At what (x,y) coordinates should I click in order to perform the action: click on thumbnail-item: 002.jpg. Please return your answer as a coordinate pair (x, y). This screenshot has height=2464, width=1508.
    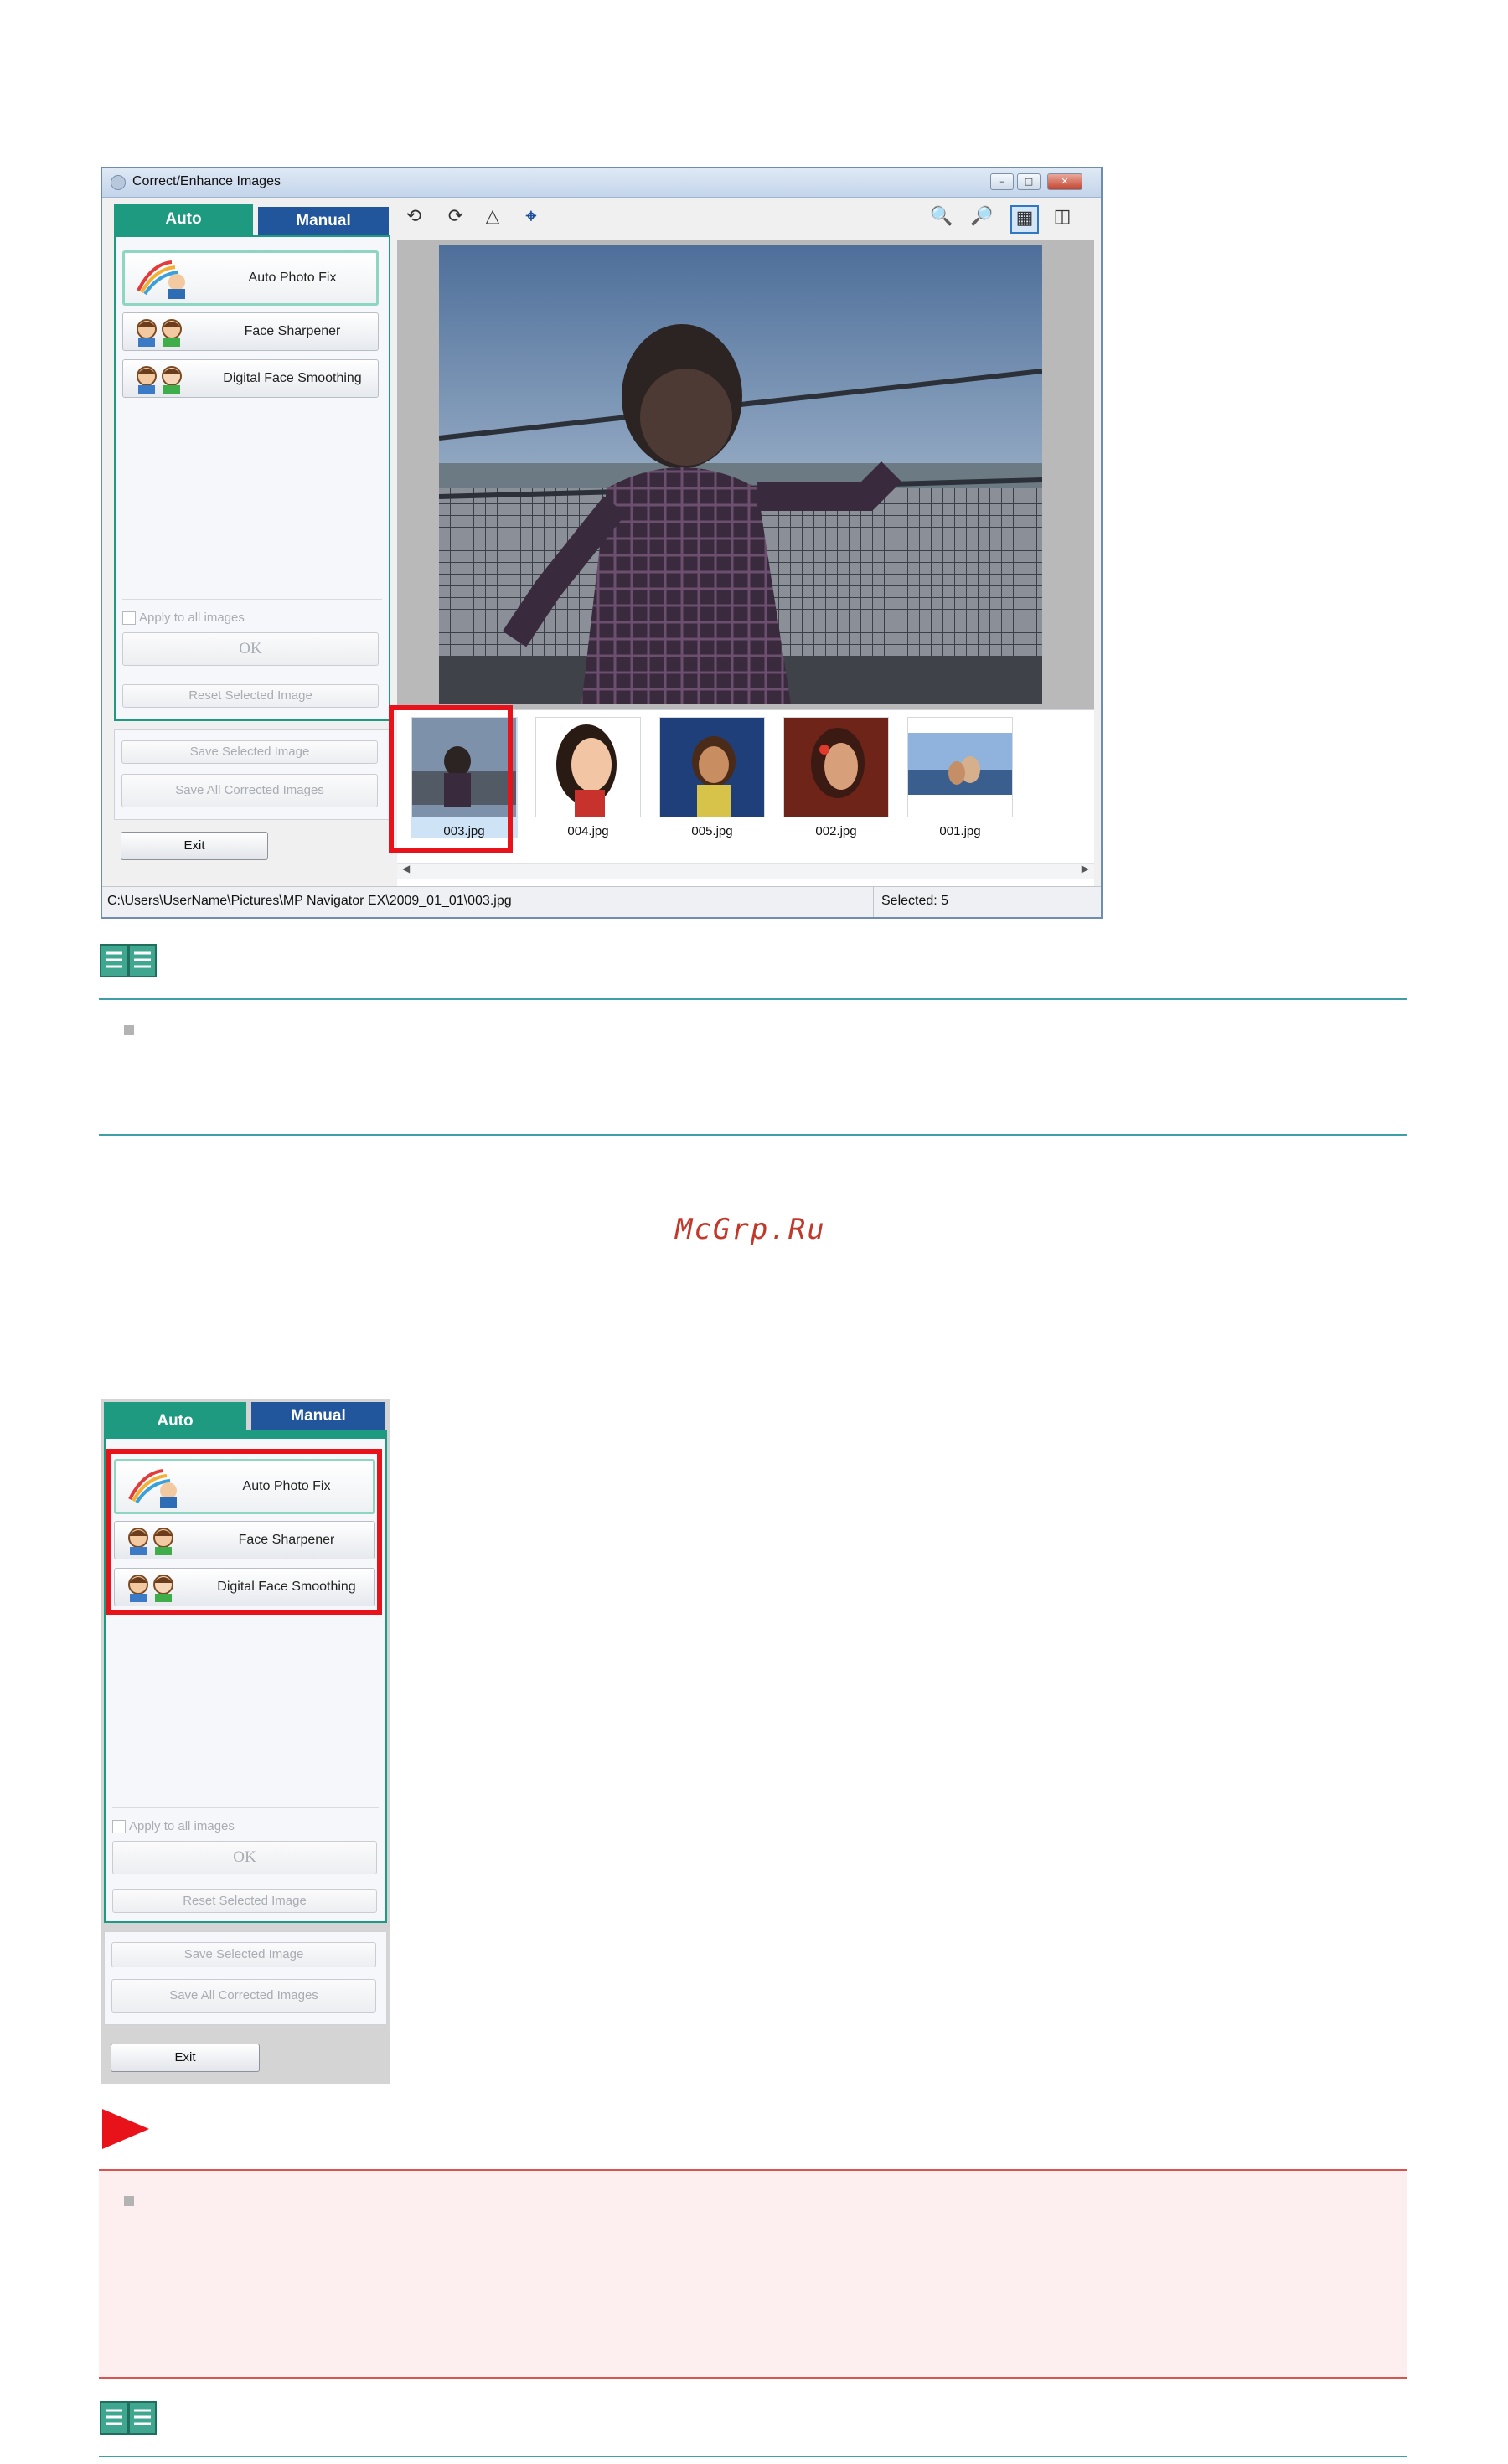
    Looking at the image, I should click on (836, 777).